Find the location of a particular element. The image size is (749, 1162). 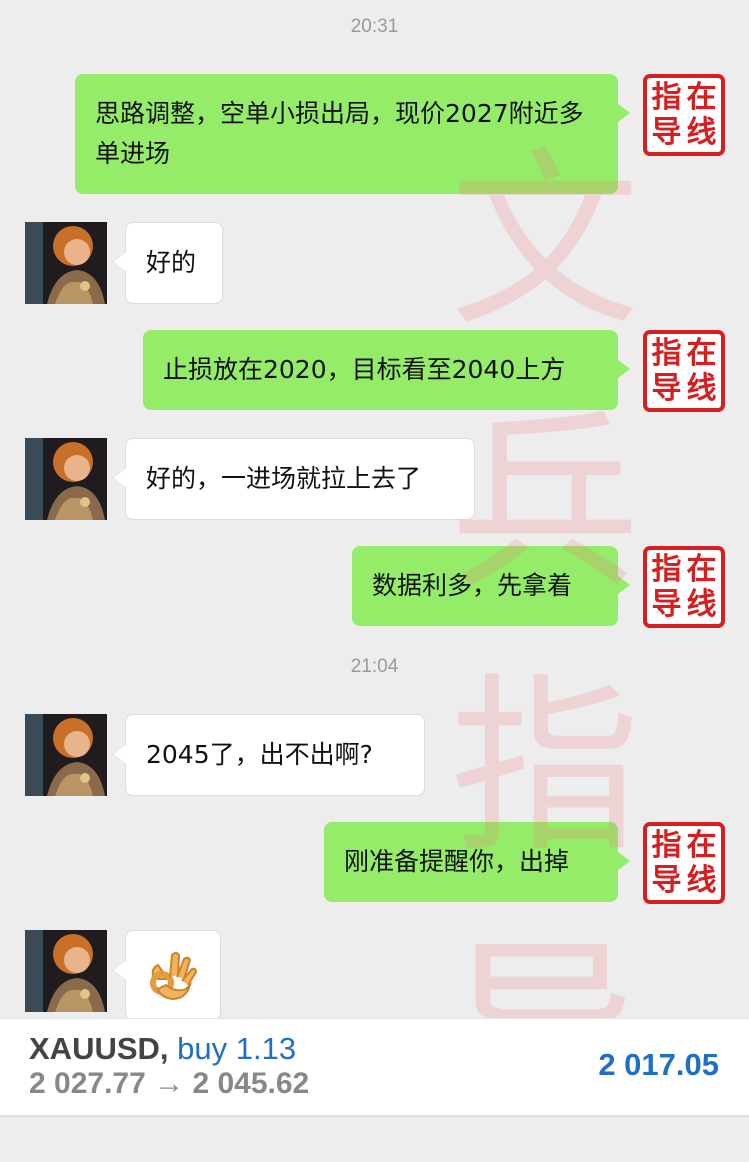

outgoing-message: 刚准备提醒你，出掉 is located at coordinates (477, 862).